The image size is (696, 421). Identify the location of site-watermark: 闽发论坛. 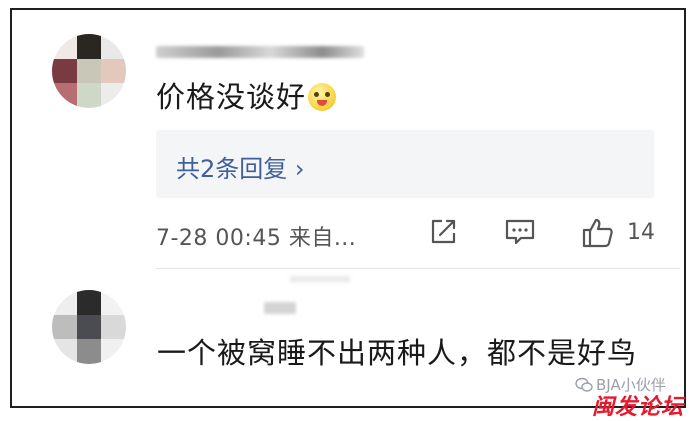
(638, 407).